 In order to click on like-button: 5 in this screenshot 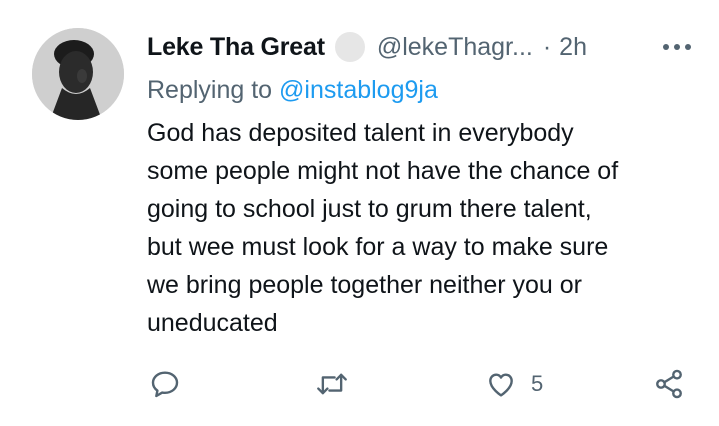, I will do `click(514, 384)`.